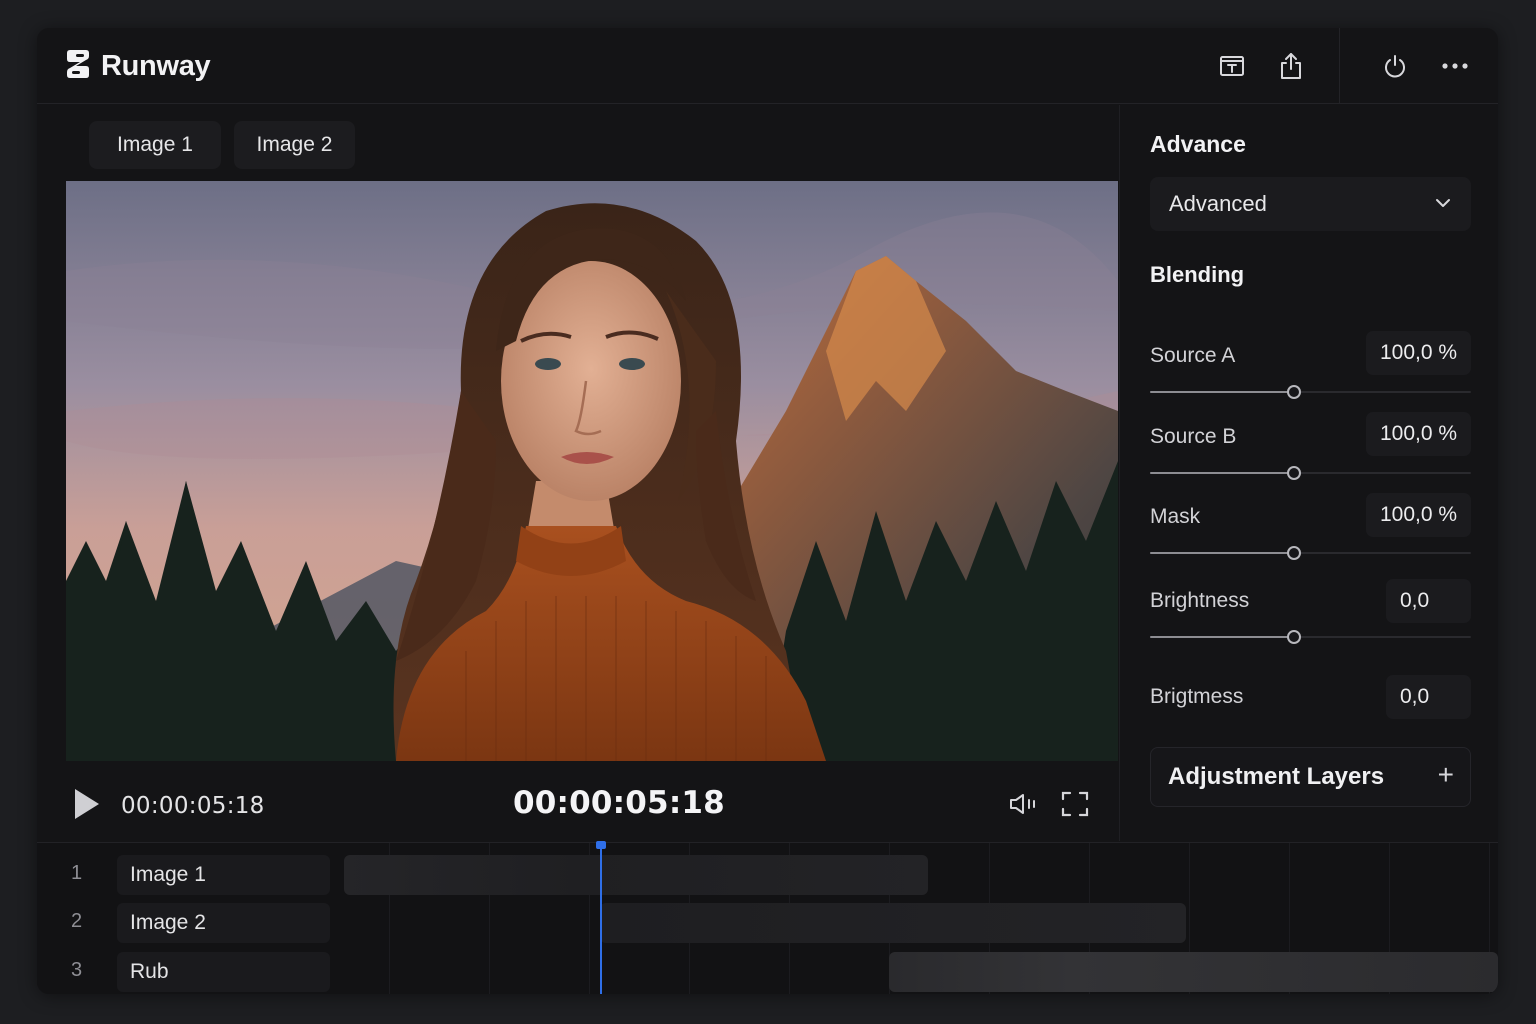 This screenshot has width=1536, height=1024. I want to click on timeline: 1 Image 1 2 Image 2 3 Rub, so click(767, 917).